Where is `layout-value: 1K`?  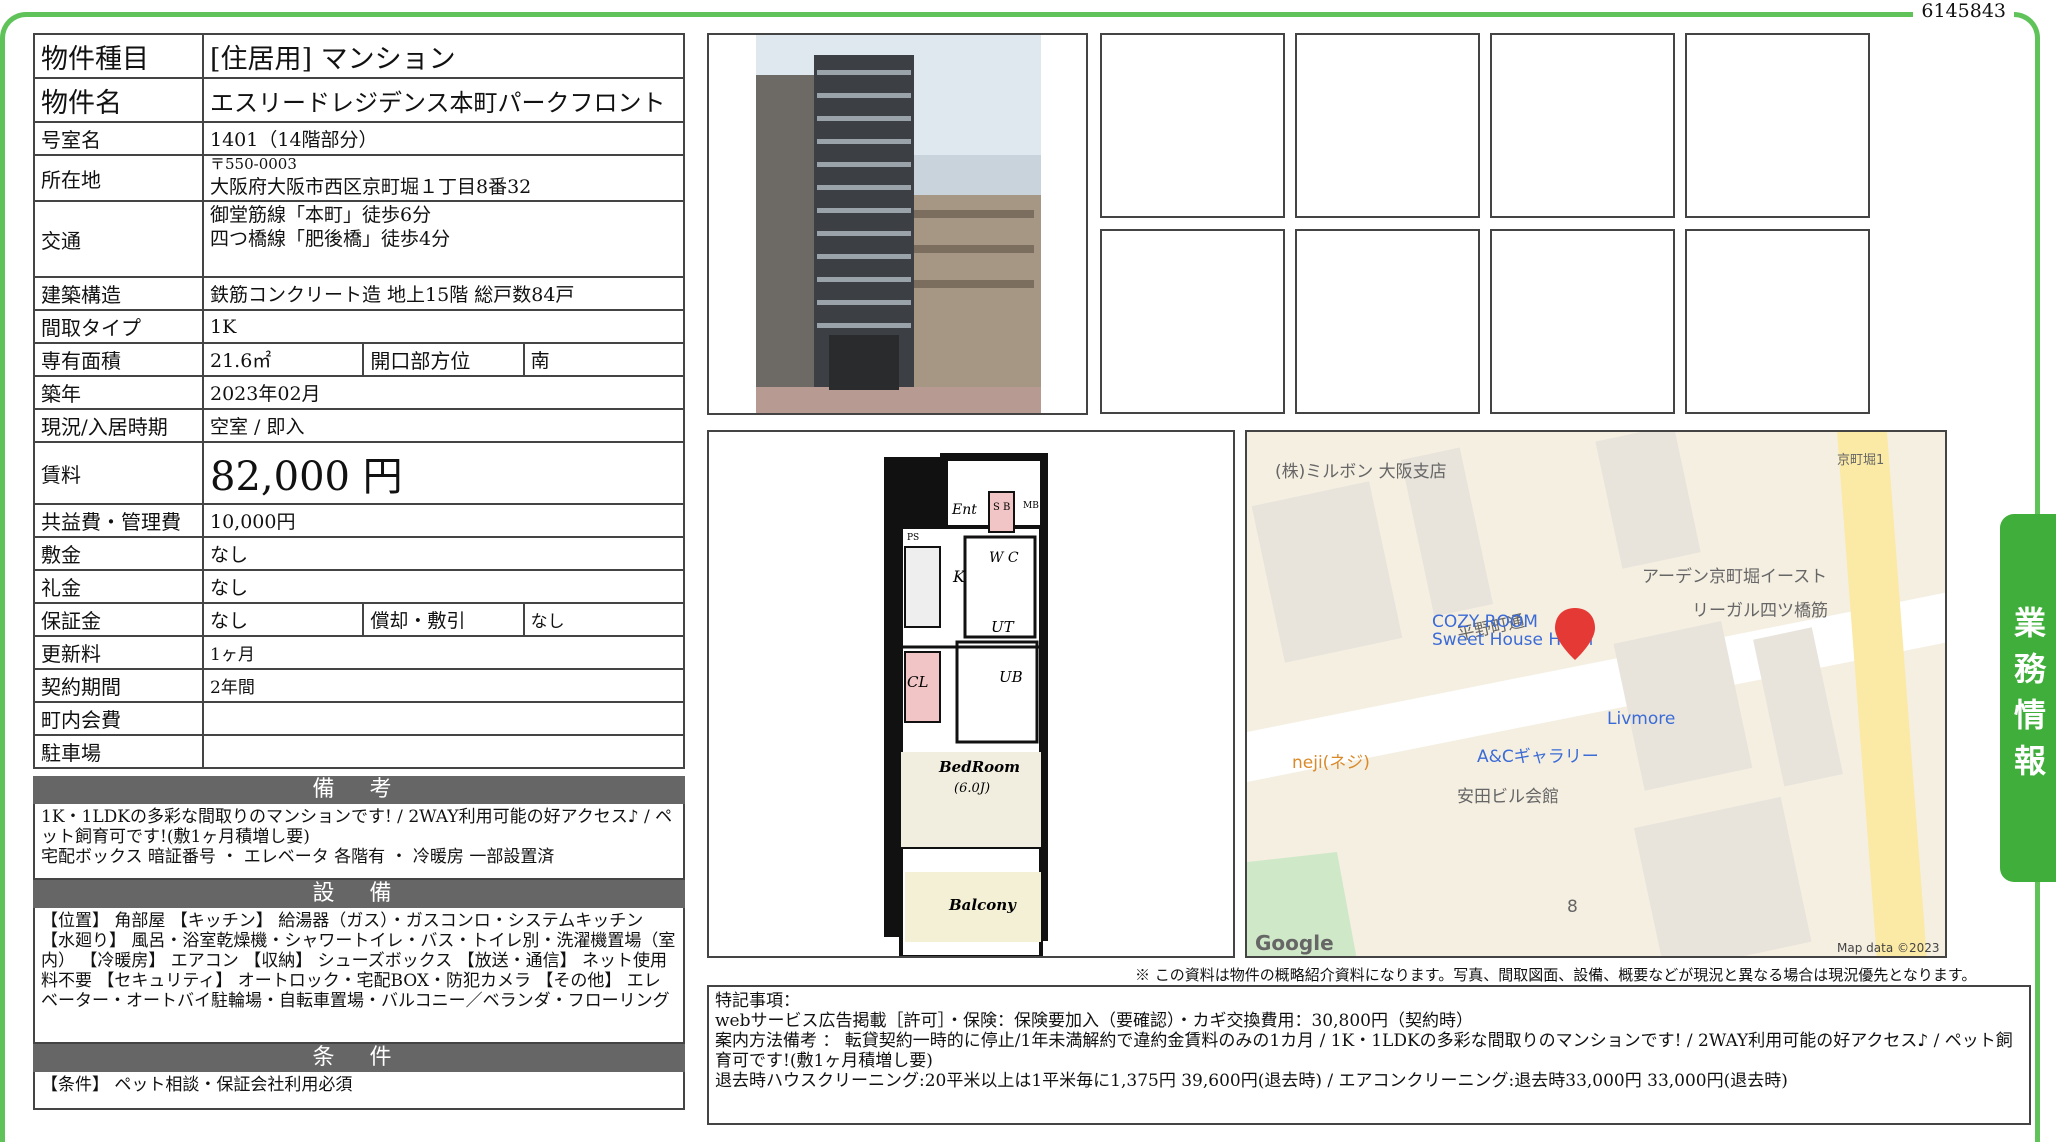
layout-value: 1K is located at coordinates (443, 326).